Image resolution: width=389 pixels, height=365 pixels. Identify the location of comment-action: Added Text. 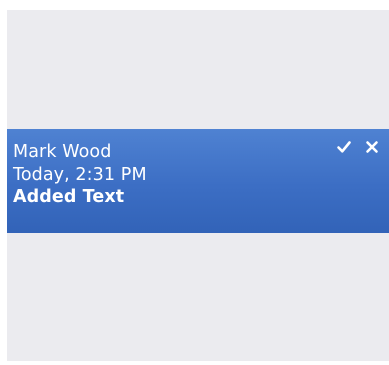
(69, 197).